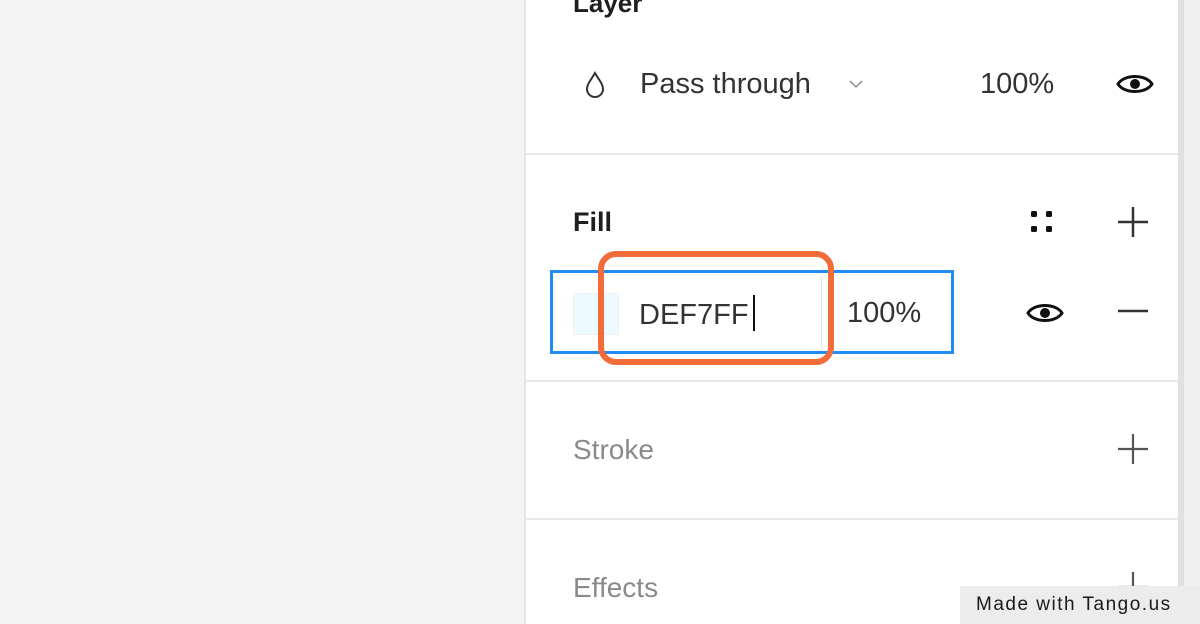  I want to click on fill-section-title: Fill, so click(592, 222).